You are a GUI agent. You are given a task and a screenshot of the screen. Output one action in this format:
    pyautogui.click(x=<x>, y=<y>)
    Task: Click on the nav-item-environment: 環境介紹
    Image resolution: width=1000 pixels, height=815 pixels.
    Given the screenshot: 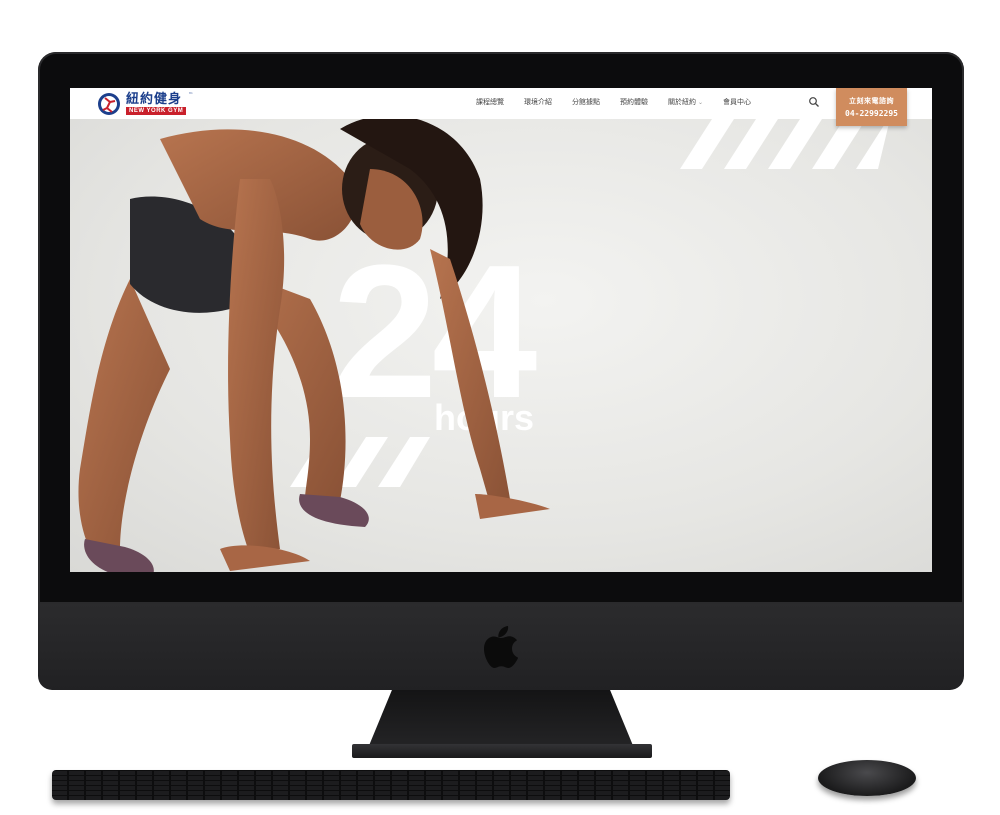 What is the action you would take?
    pyautogui.click(x=538, y=102)
    